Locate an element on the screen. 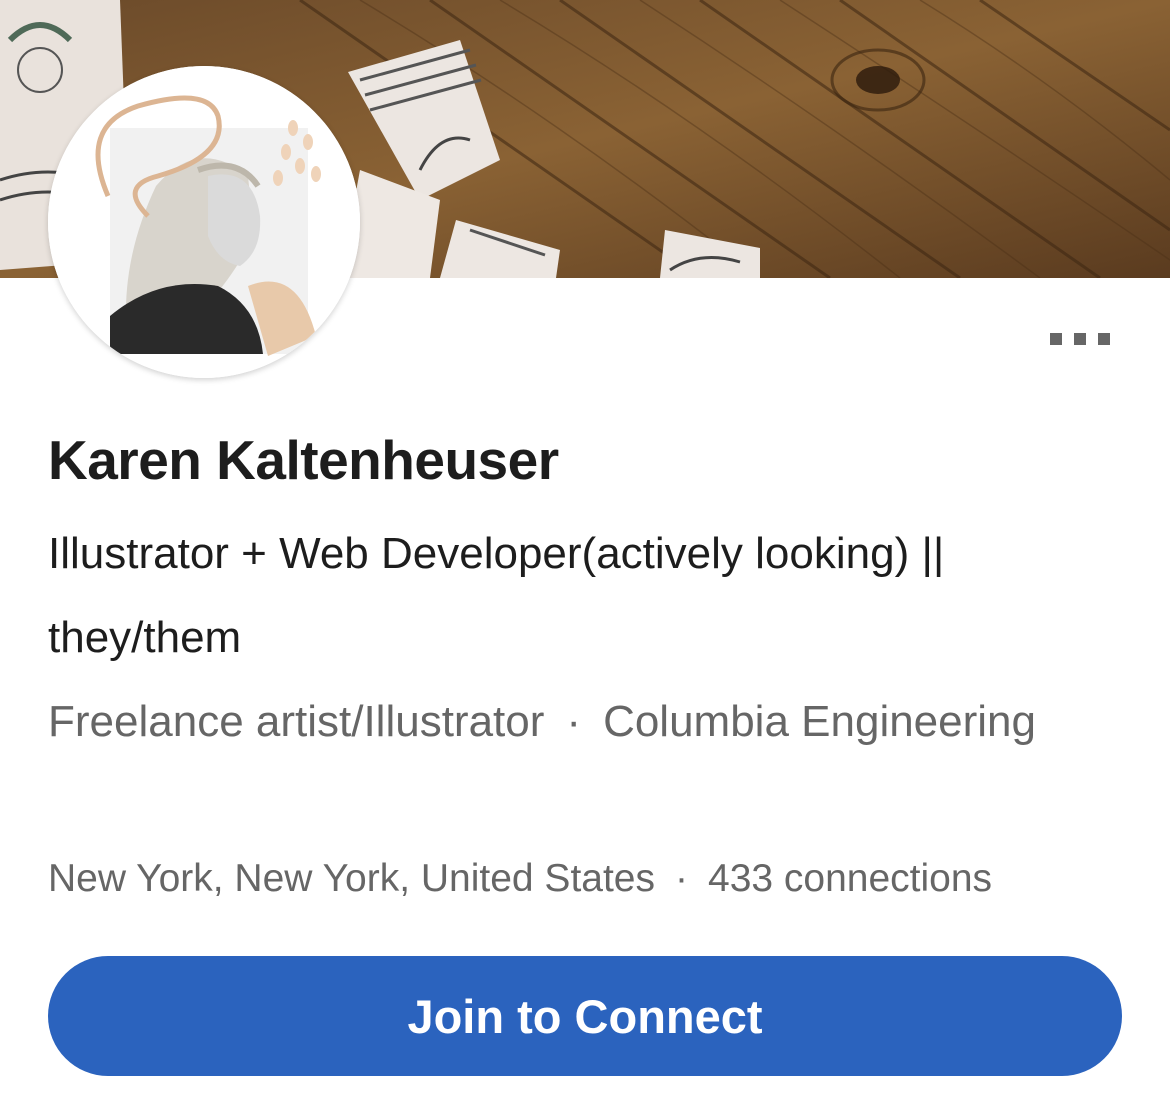 Image resolution: width=1170 pixels, height=1114 pixels. location: New York, New York, United States is located at coordinates (351, 878).